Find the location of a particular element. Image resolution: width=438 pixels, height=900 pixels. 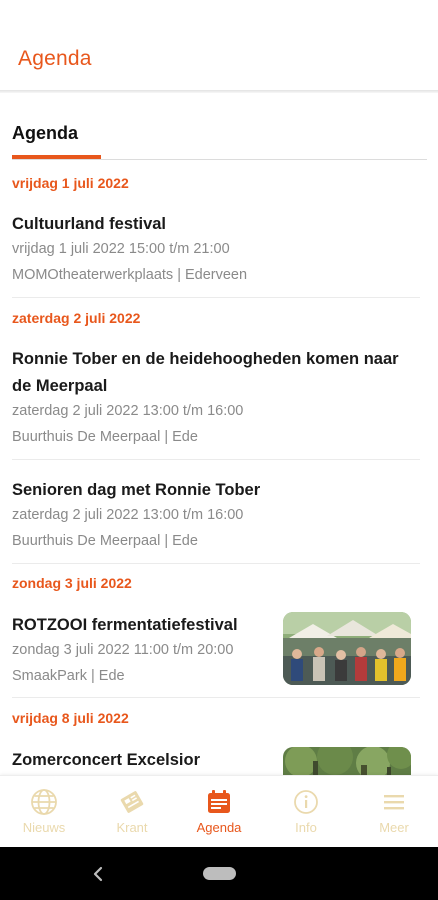

system-navigation-bar is located at coordinates (219, 873).